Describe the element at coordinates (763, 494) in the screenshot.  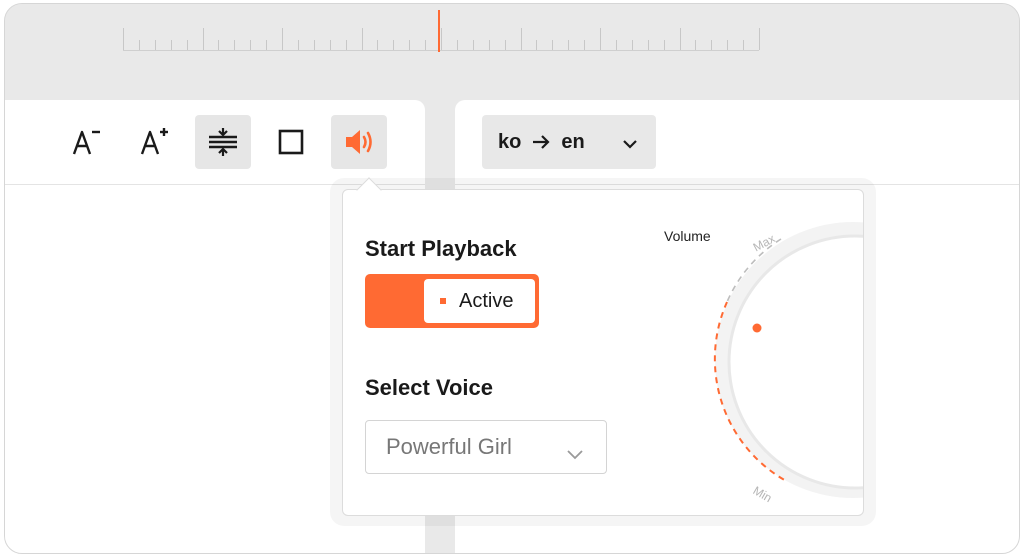
I see `dial-min-label: Min` at that location.